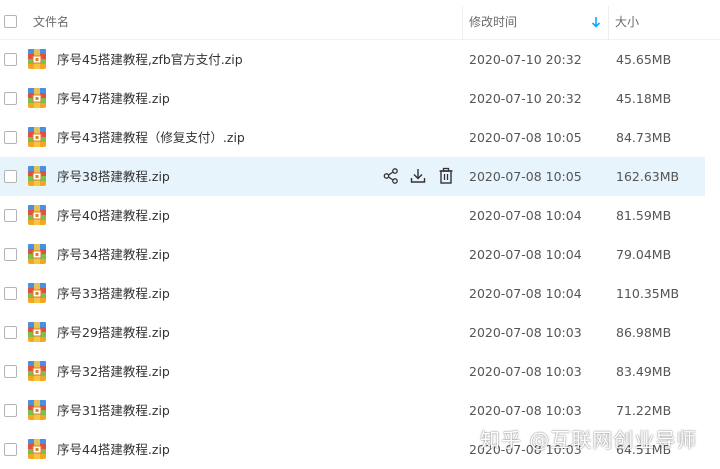 The height and width of the screenshot is (469, 720). What do you see at coordinates (113, 176) in the screenshot?
I see `file-name: 序号38搭建教程.zip` at bounding box center [113, 176].